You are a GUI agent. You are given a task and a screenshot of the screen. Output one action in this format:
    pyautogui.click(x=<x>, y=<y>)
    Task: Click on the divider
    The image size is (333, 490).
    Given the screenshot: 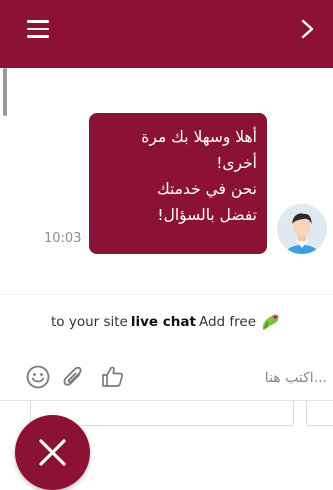 What is the action you would take?
    pyautogui.click(x=166, y=294)
    